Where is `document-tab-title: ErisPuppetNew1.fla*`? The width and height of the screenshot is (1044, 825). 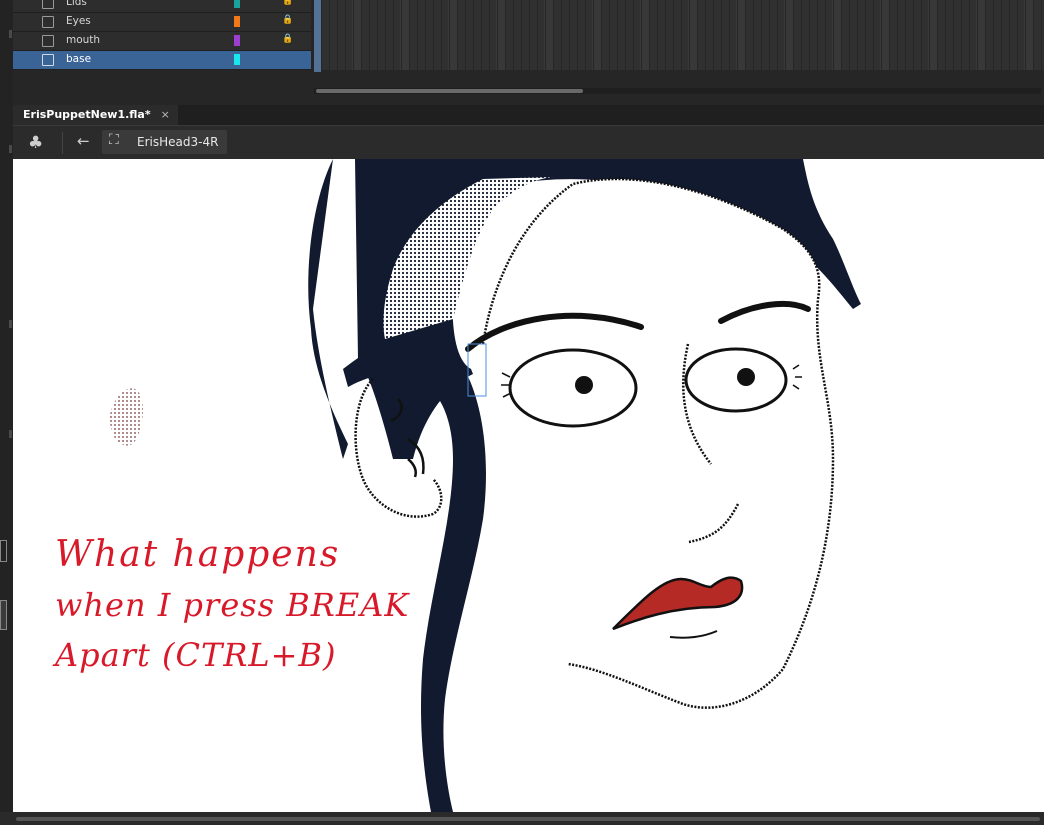 document-tab-title: ErisPuppetNew1.fla* is located at coordinates (87, 114).